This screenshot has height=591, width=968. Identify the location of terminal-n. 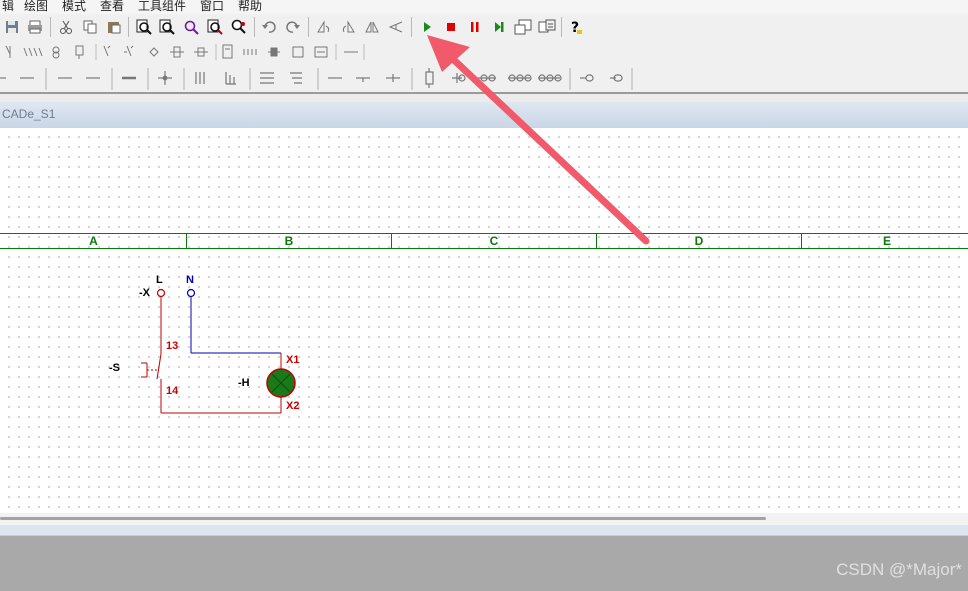
(191, 293).